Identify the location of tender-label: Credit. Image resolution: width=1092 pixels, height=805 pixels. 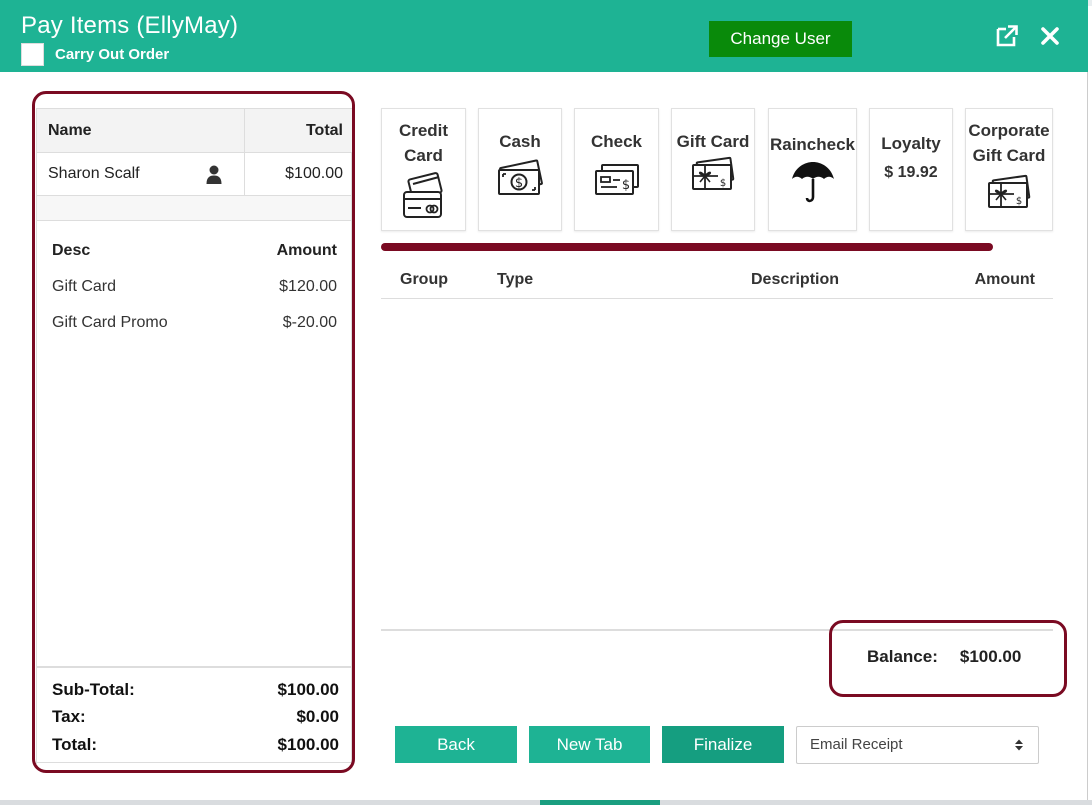
(423, 130).